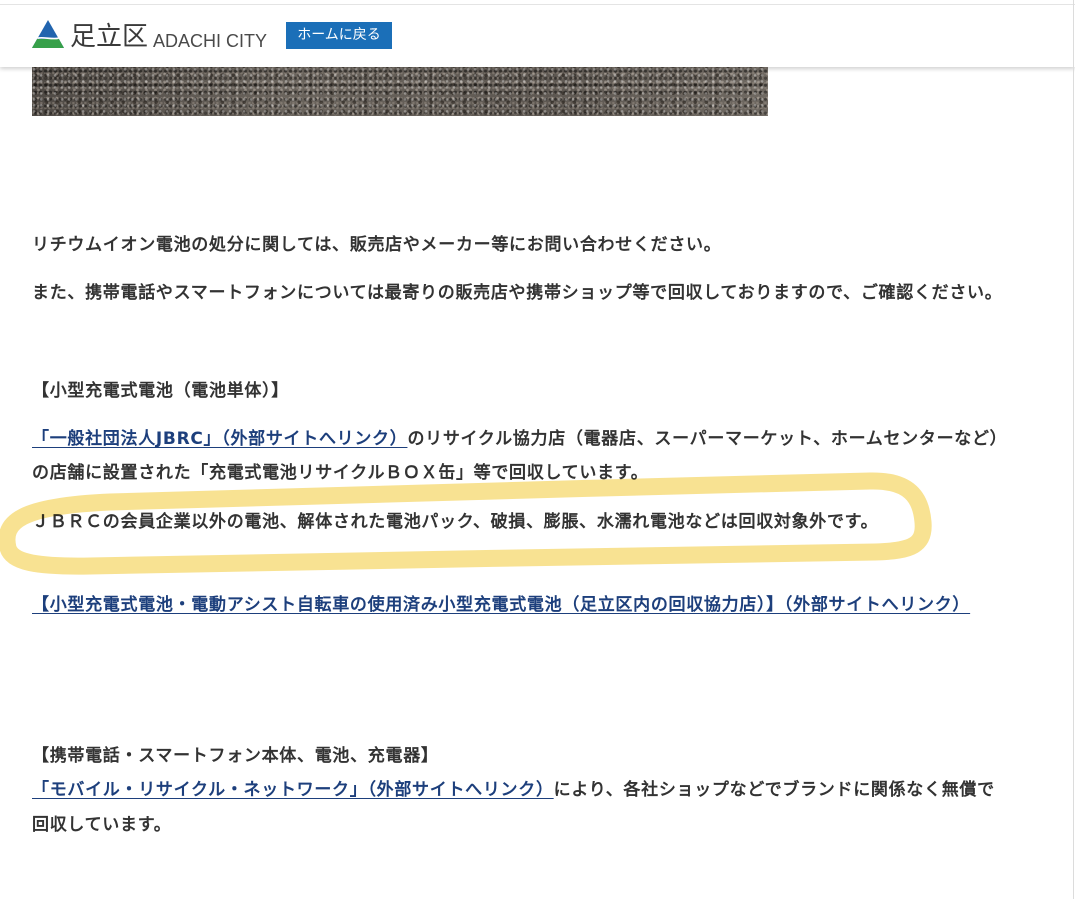 The image size is (1075, 899). I want to click on site-logo-name: 足立区, so click(109, 37).